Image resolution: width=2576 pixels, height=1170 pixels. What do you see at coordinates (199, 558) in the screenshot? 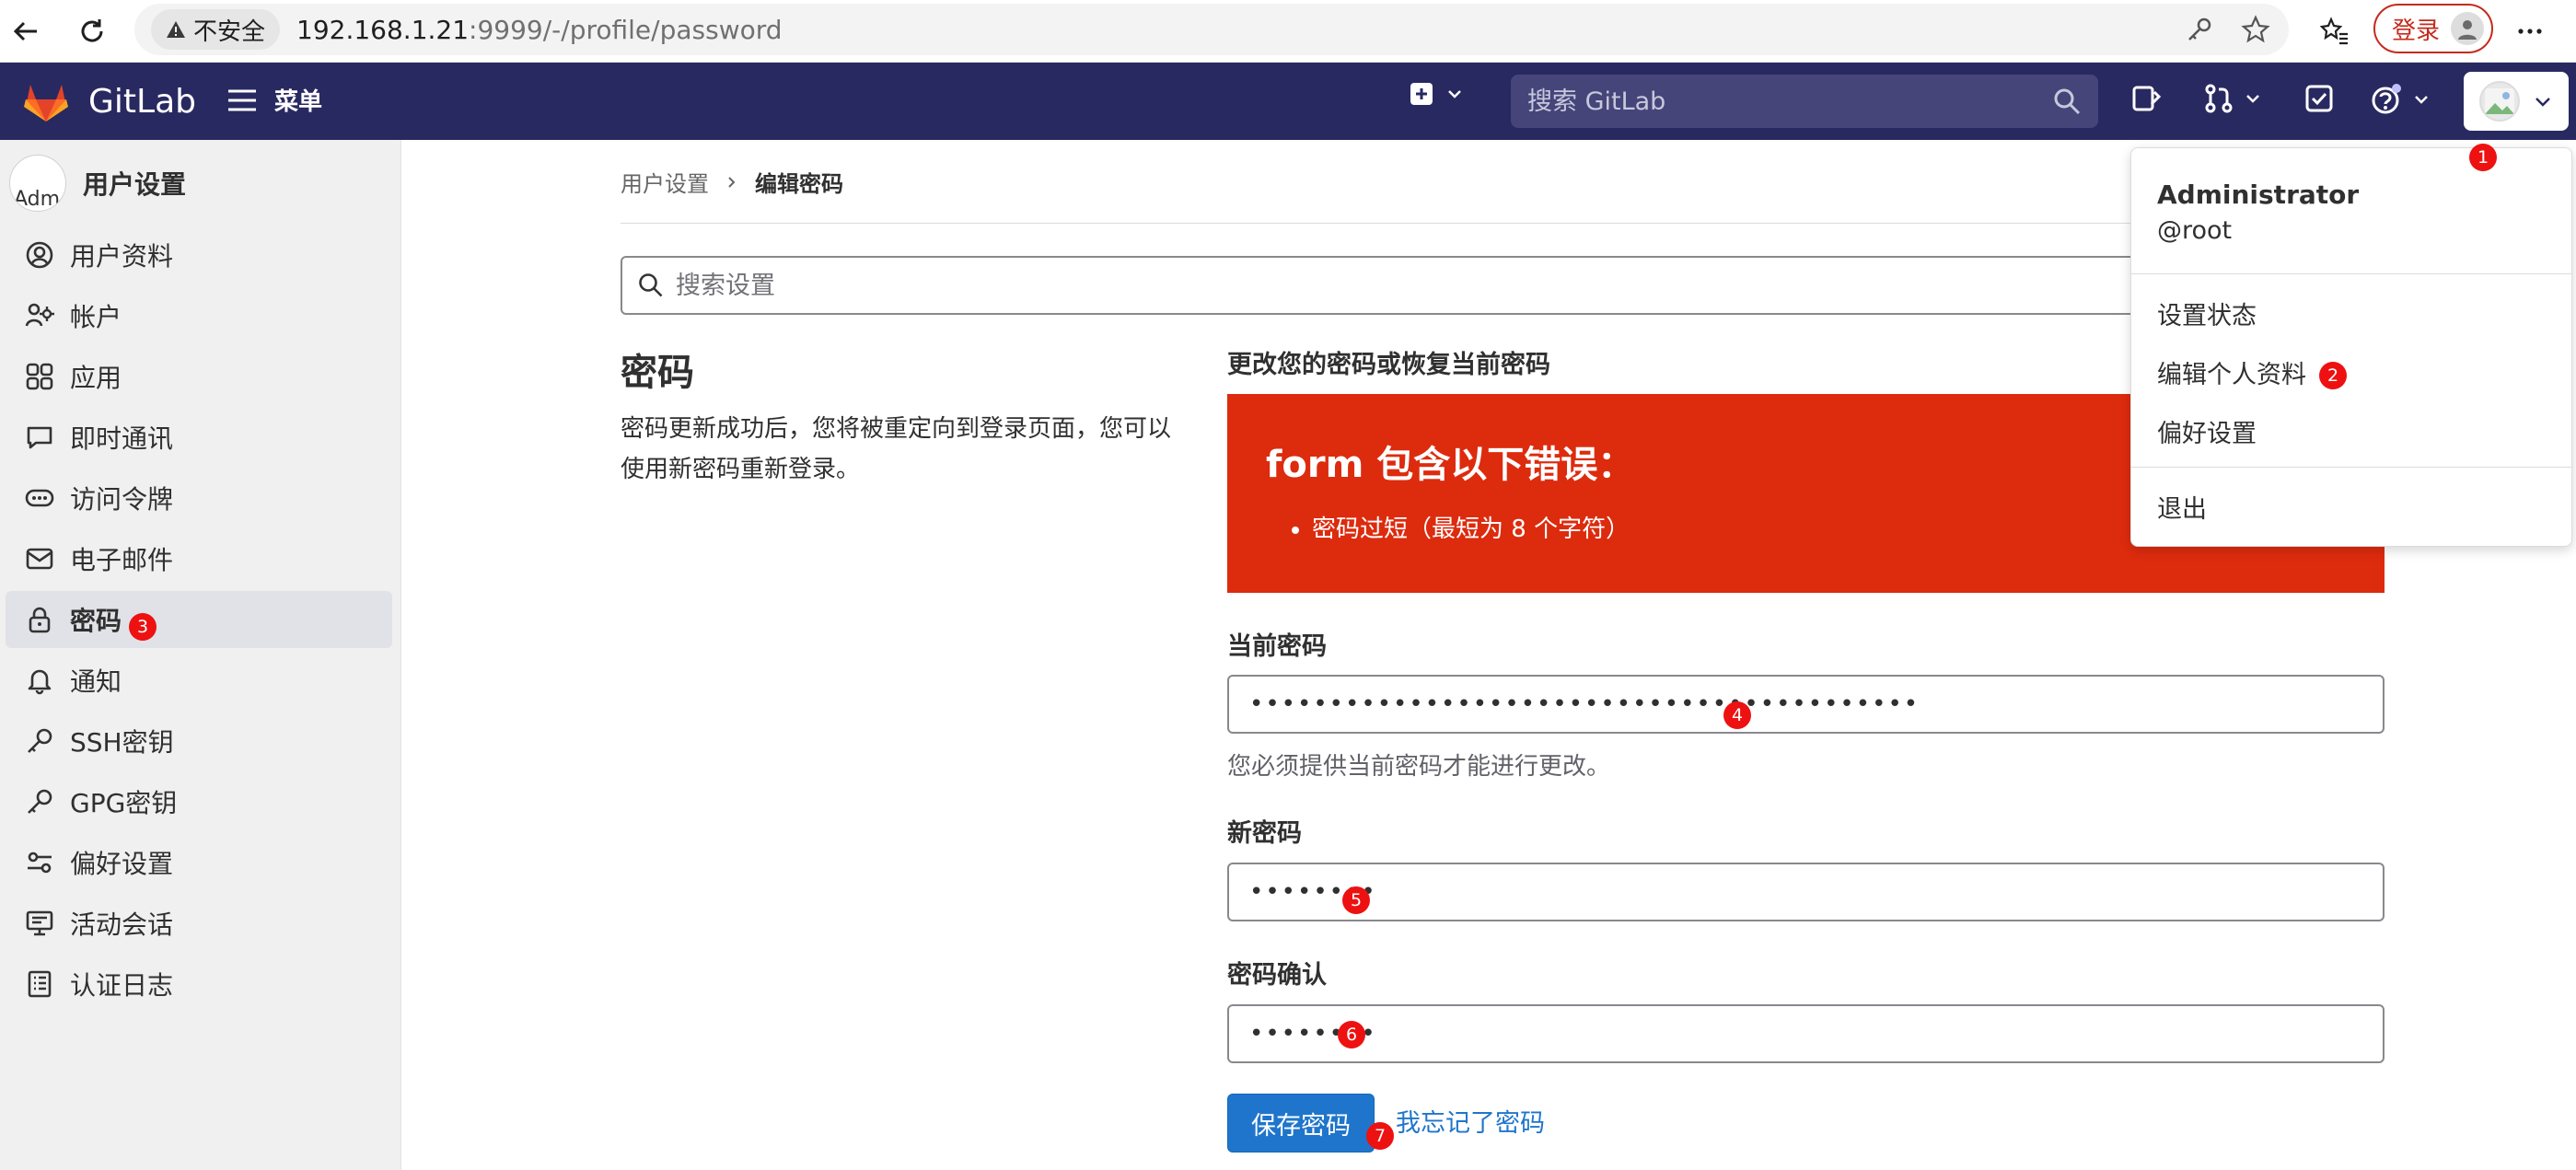
I see `sidebar-item-emails: 电子邮件` at bounding box center [199, 558].